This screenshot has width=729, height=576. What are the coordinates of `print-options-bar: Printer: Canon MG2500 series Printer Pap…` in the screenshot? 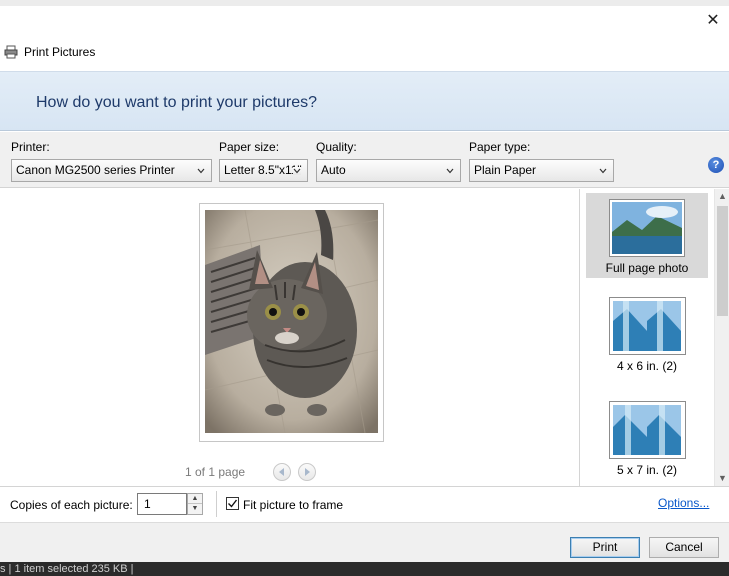 It's located at (364, 160).